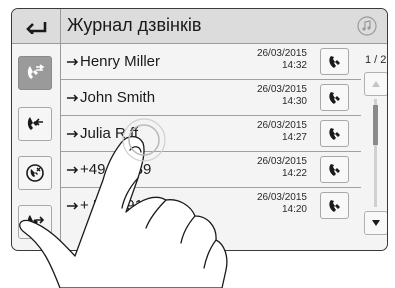 The image size is (395, 288). I want to click on scroll-up-button, so click(375, 84).